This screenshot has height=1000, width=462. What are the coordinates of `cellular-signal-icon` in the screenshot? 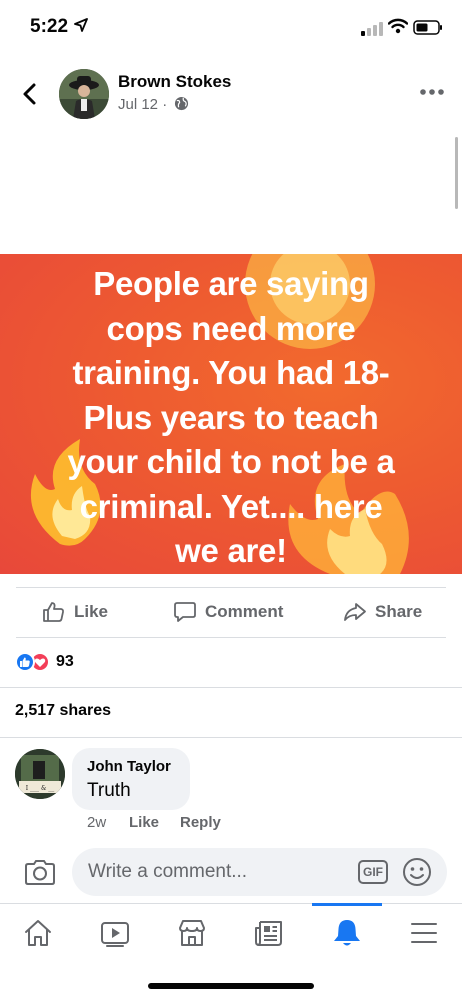 It's located at (372, 29).